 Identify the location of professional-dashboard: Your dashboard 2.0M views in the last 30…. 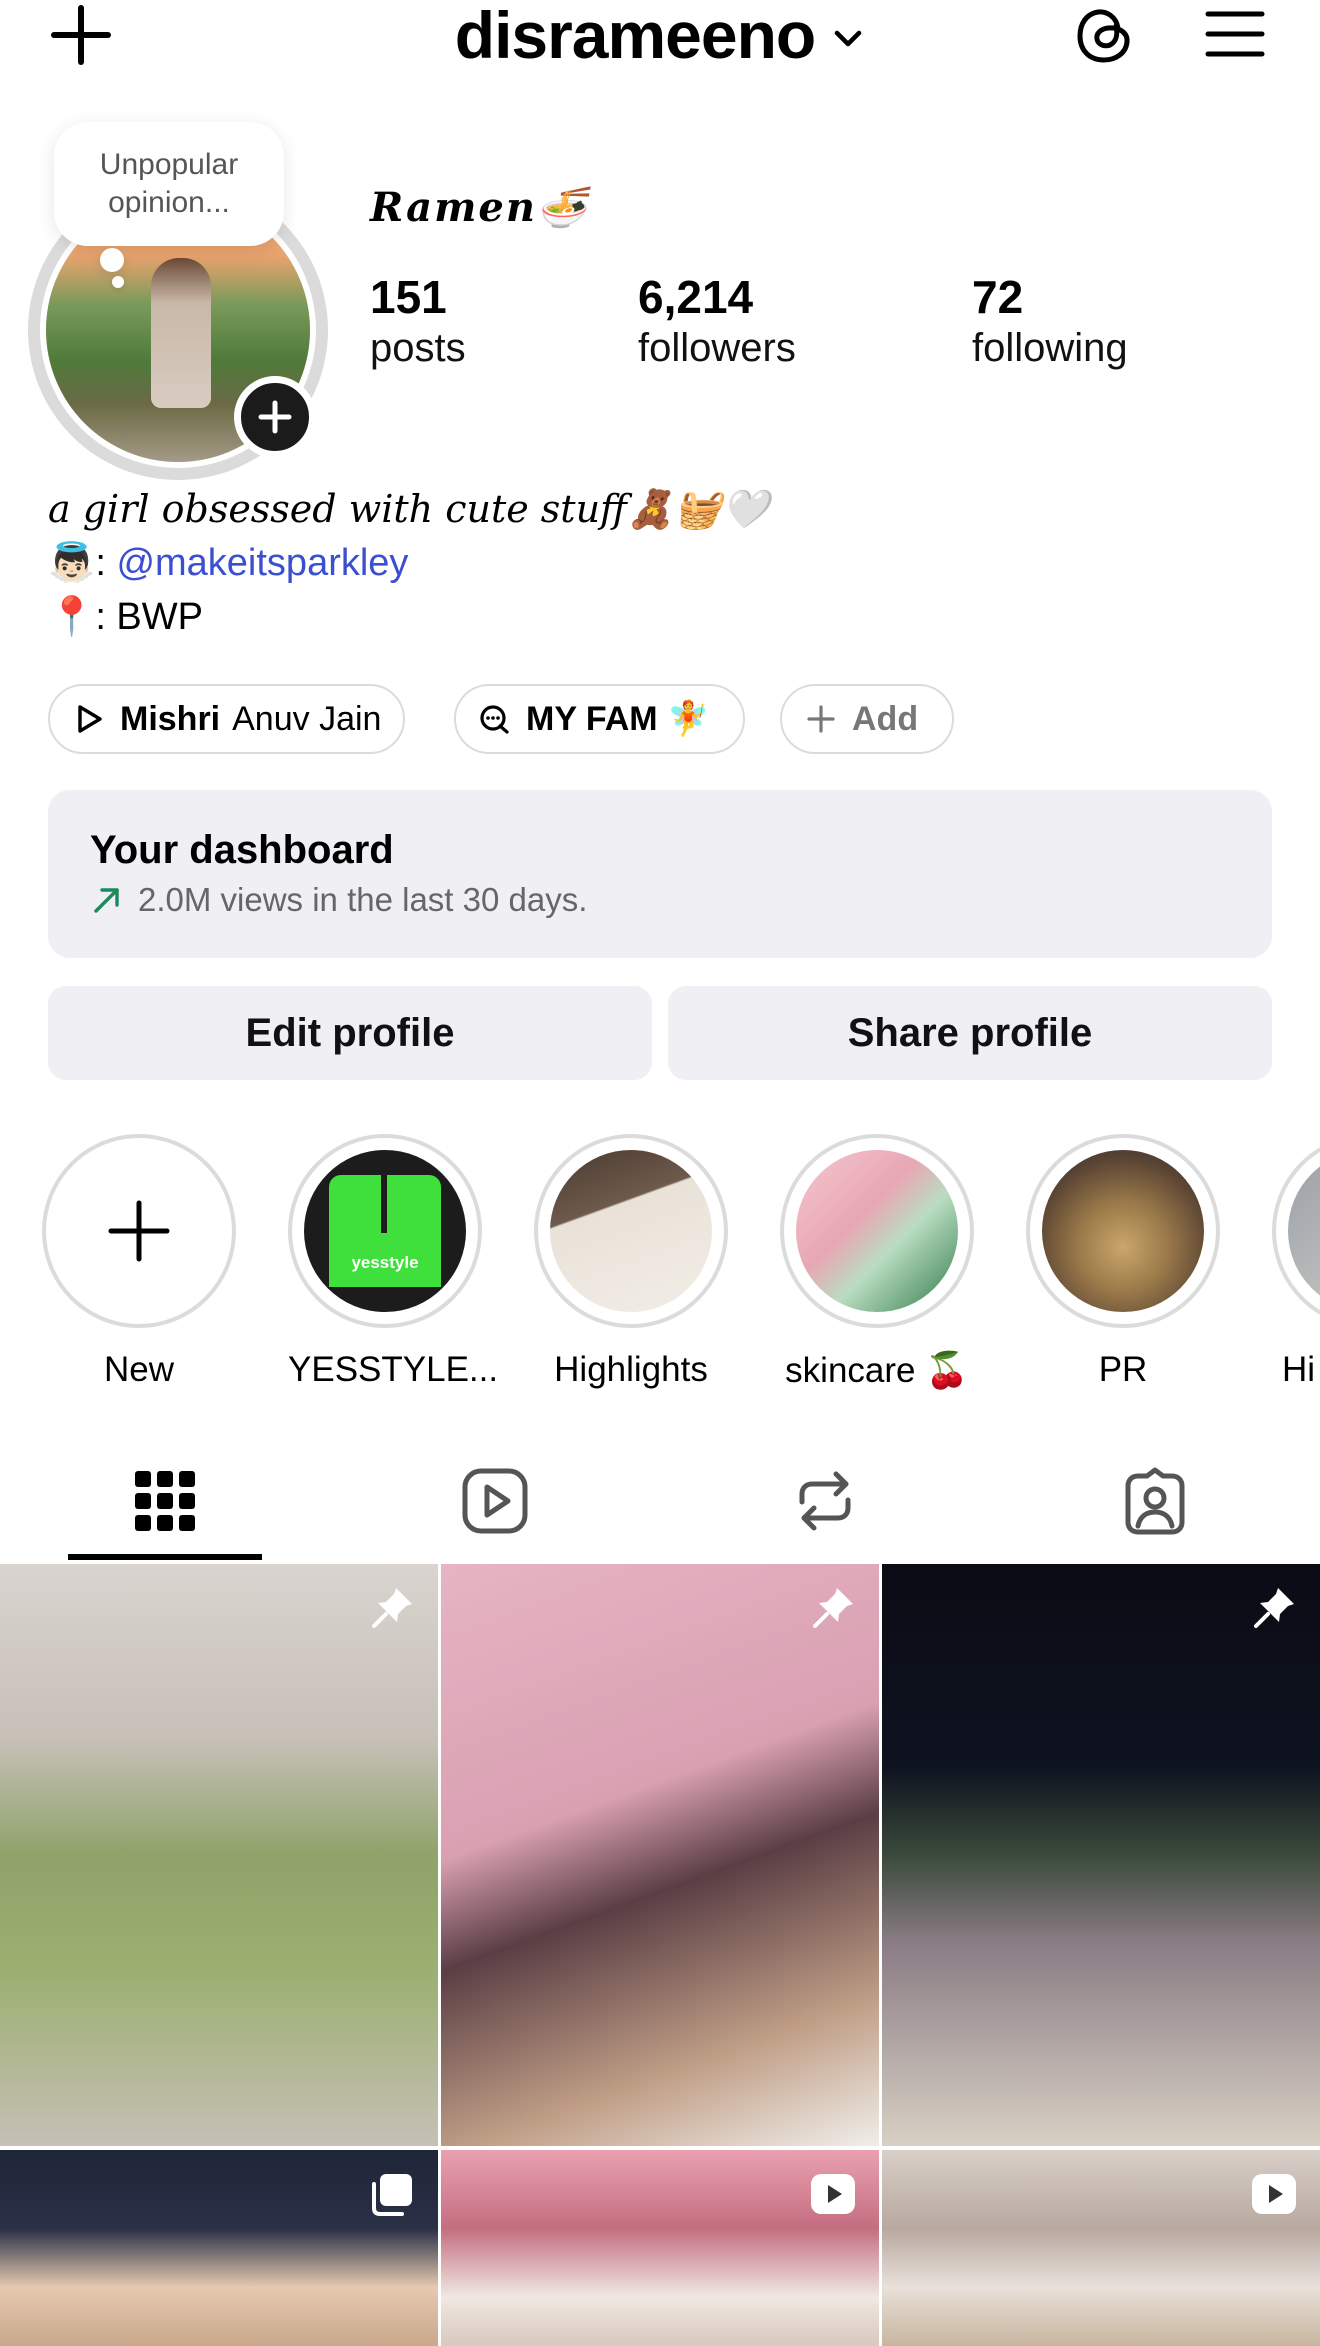
(660, 874).